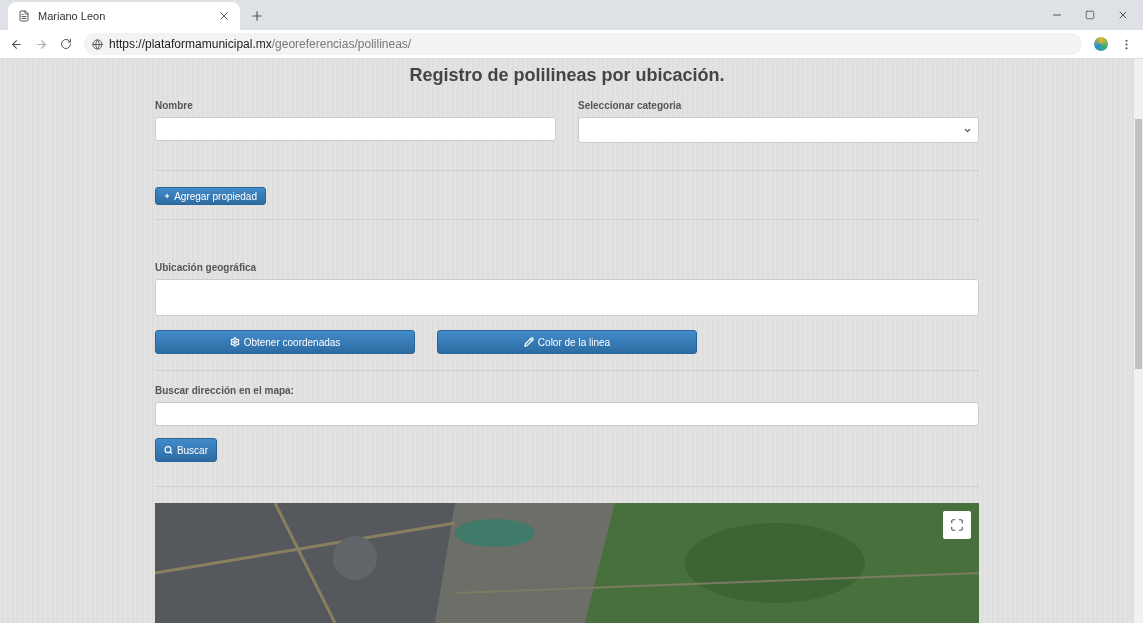 This screenshot has width=1143, height=623. Describe the element at coordinates (168, 450) in the screenshot. I see `search-icon` at that location.